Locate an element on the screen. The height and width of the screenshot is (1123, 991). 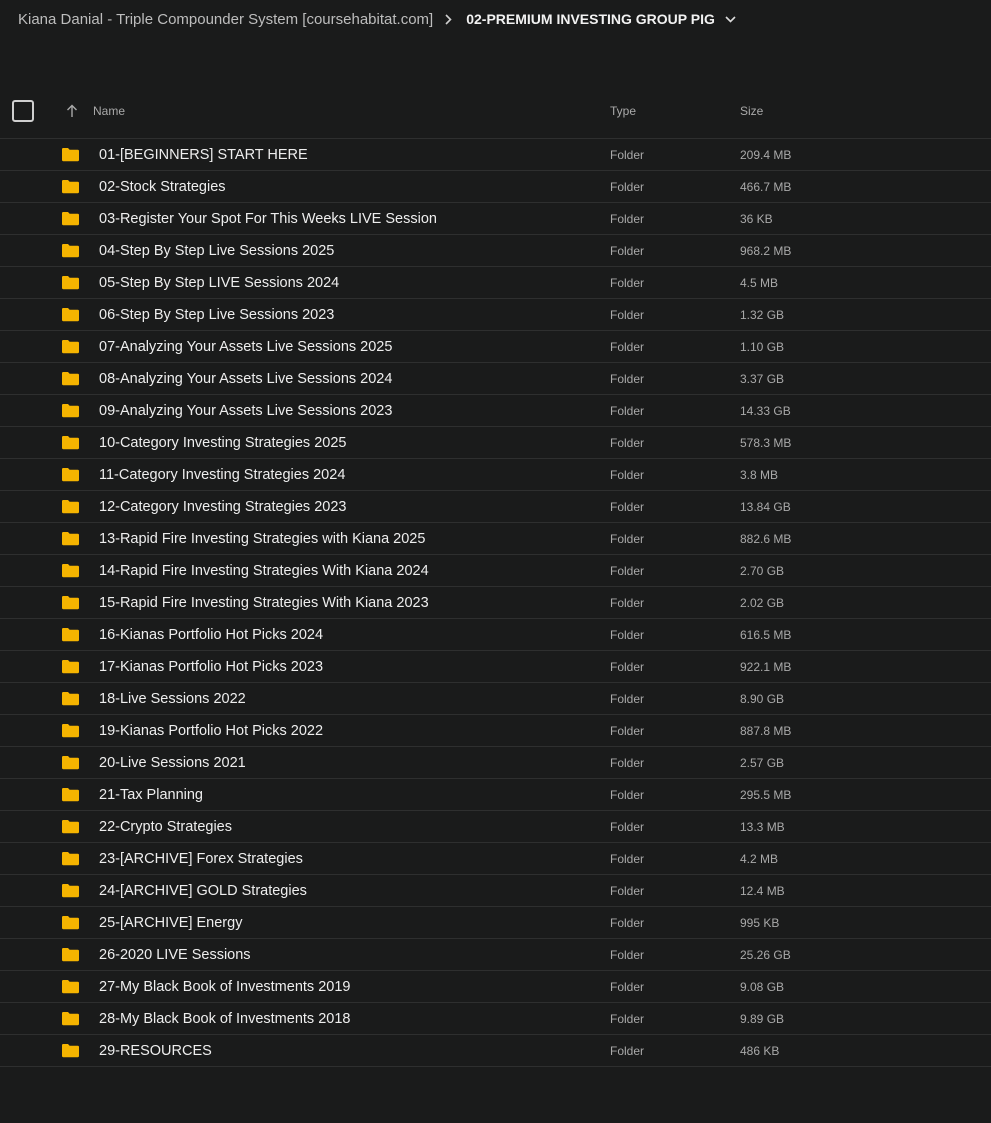
folder-name: 24-[ARCHIVE] GOLD Strategies is located at coordinates (203, 891).